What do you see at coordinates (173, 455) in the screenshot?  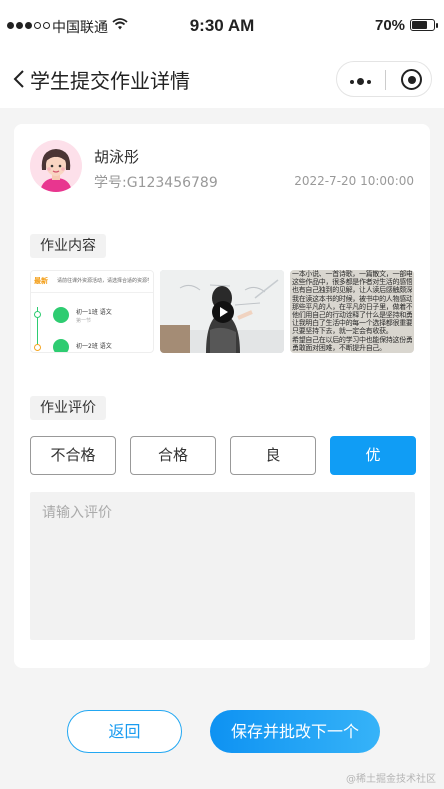 I see `grade-pass-button: 合格` at bounding box center [173, 455].